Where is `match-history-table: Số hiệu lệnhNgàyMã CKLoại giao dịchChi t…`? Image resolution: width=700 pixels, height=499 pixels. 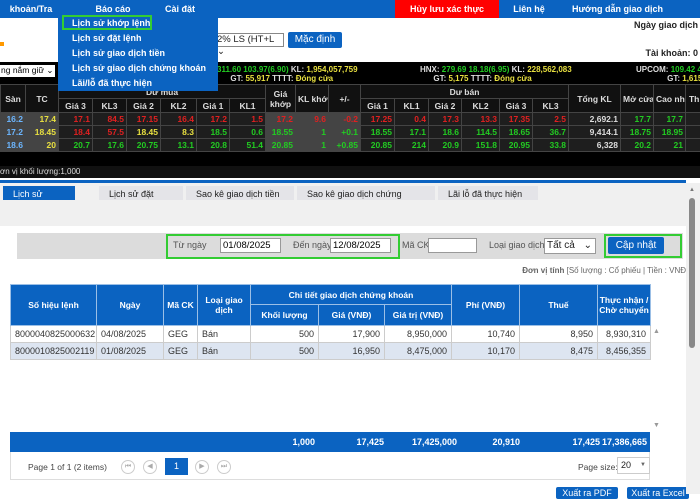 match-history-table: Số hiệu lệnhNgàyMã CKLoại giao dịchChi t… is located at coordinates (330, 322).